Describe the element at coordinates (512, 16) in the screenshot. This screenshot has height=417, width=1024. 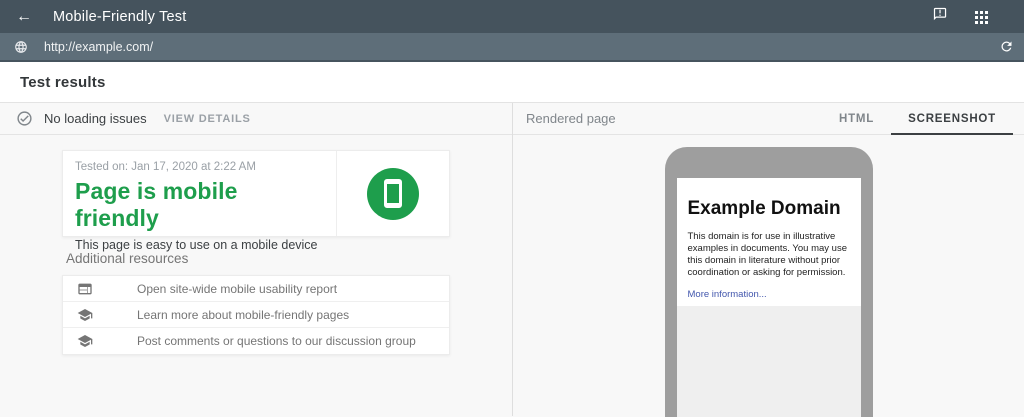
I see `app-header: ← Mobile-Friendly Test` at that location.